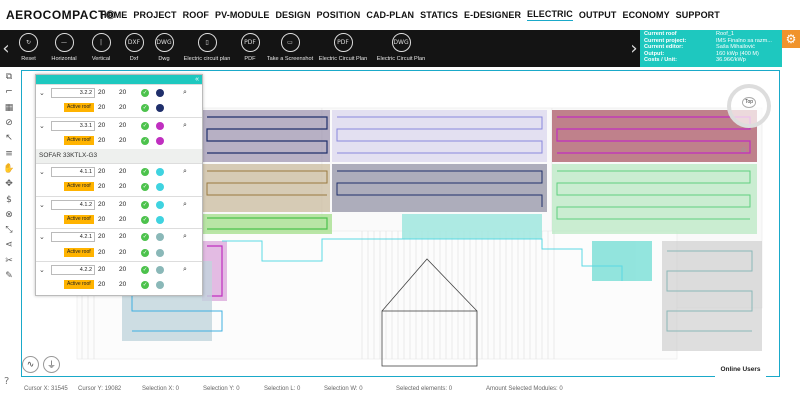 Image resolution: width=800 pixels, height=400 pixels. I want to click on horizontal-button: — Horizontal, so click(64, 48).